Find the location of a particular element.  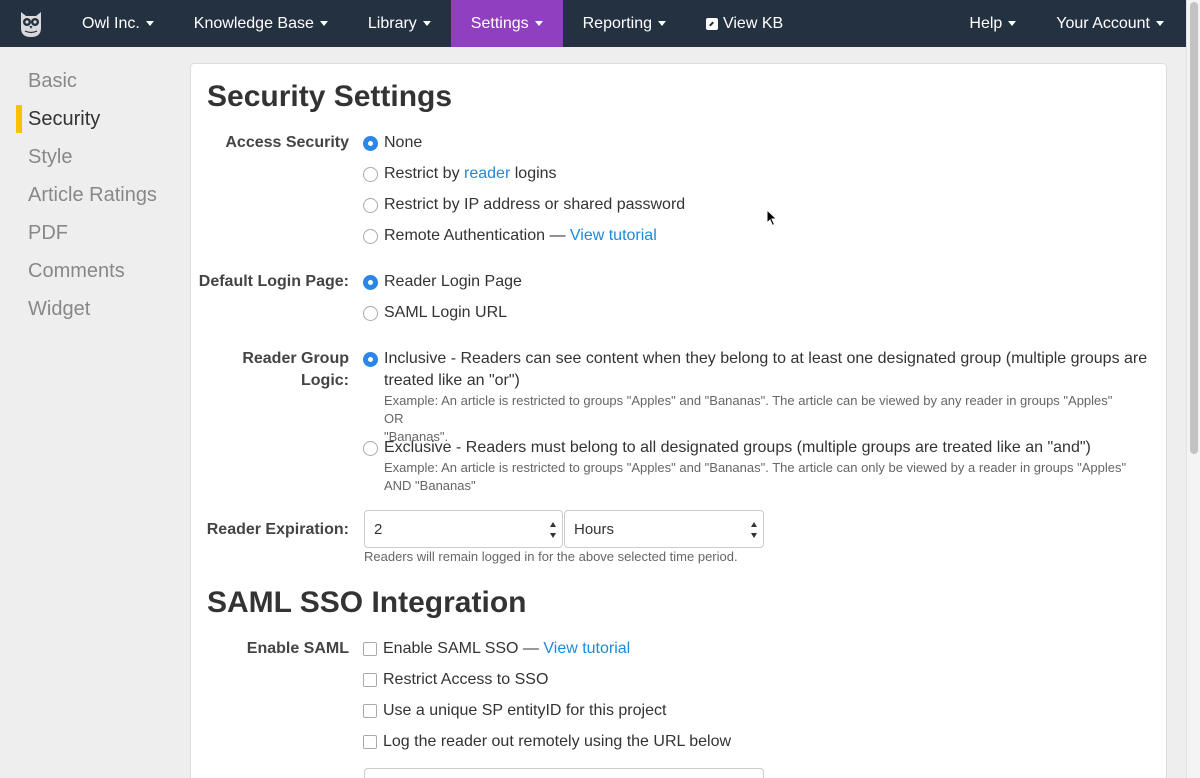

group-logic-label: Reader Group Logic: is located at coordinates (295, 369).